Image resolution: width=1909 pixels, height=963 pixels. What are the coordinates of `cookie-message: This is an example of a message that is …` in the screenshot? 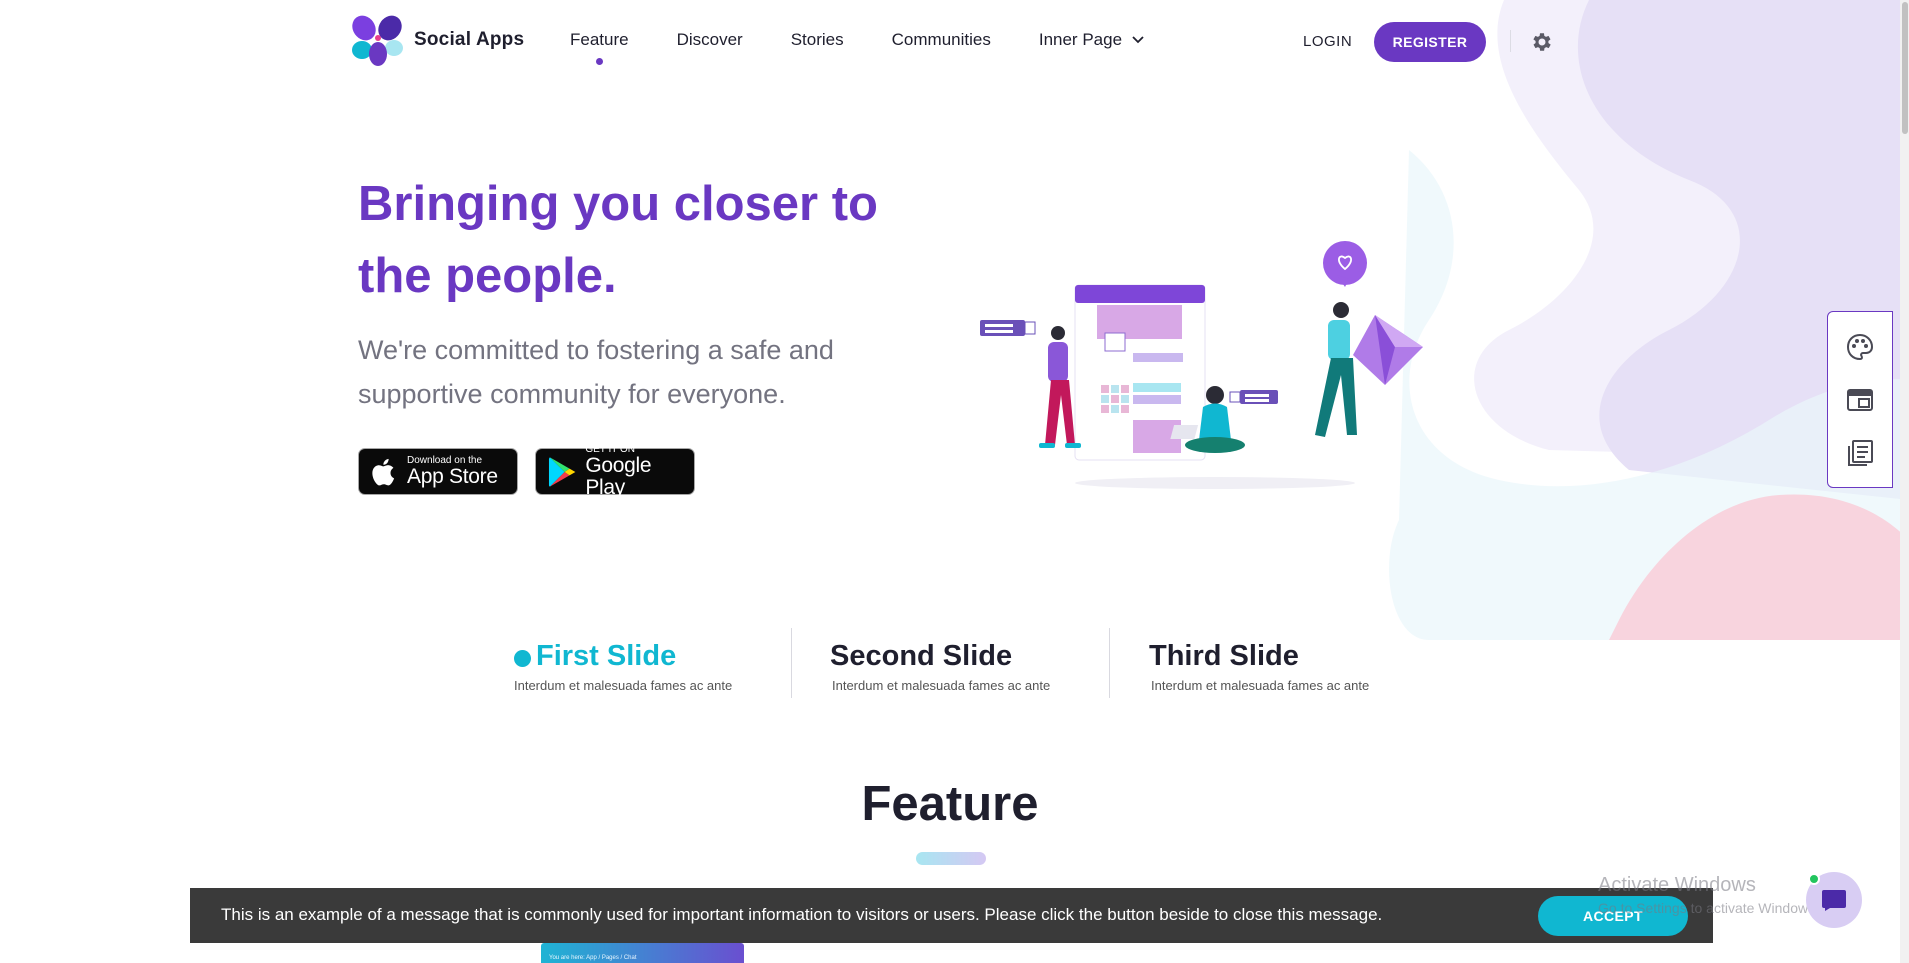 It's located at (802, 914).